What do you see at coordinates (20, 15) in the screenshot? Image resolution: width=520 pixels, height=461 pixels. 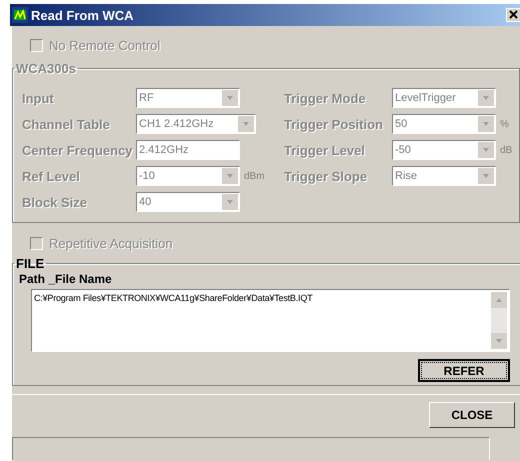 I see `app-icon` at bounding box center [20, 15].